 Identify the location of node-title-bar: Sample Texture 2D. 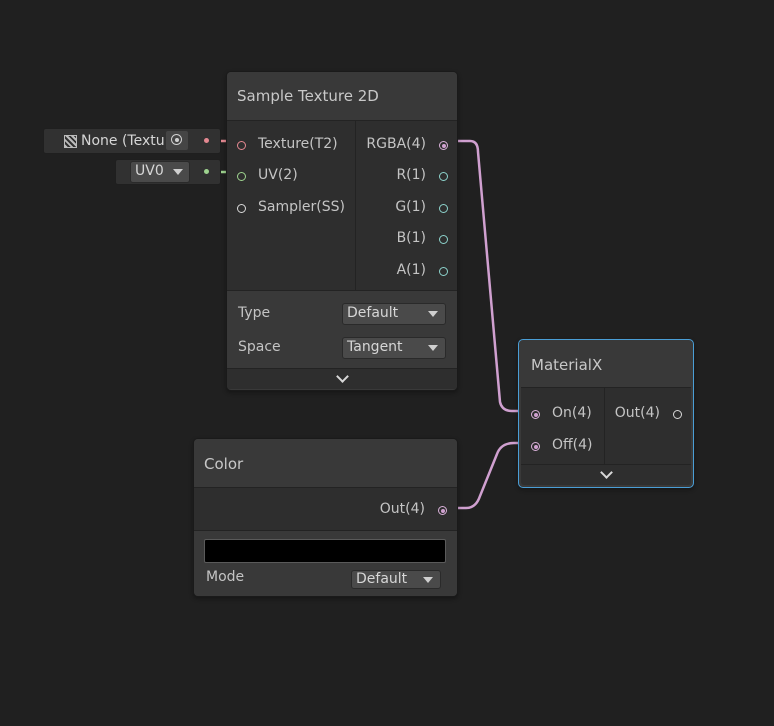
(342, 96).